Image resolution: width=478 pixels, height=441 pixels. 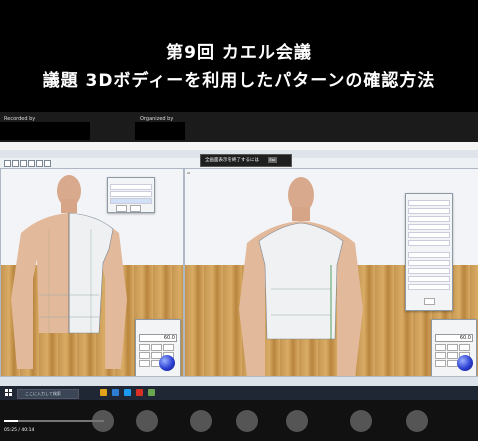 I want to click on left-options-dialog, so click(x=131, y=195).